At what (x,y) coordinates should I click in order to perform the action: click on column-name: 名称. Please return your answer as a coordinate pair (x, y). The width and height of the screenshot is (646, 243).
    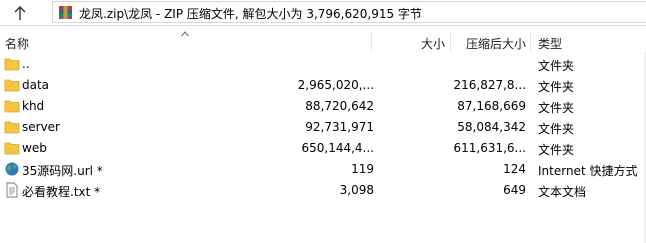
    Looking at the image, I should click on (17, 43).